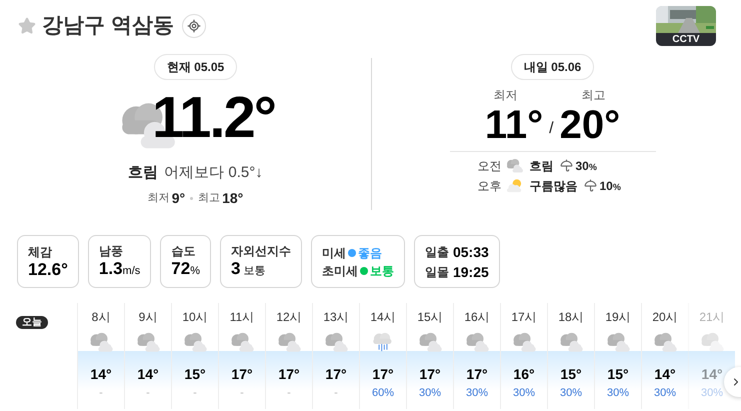 This screenshot has width=741, height=411. Describe the element at coordinates (552, 67) in the screenshot. I see `date-badge: 내일 05.06` at that location.